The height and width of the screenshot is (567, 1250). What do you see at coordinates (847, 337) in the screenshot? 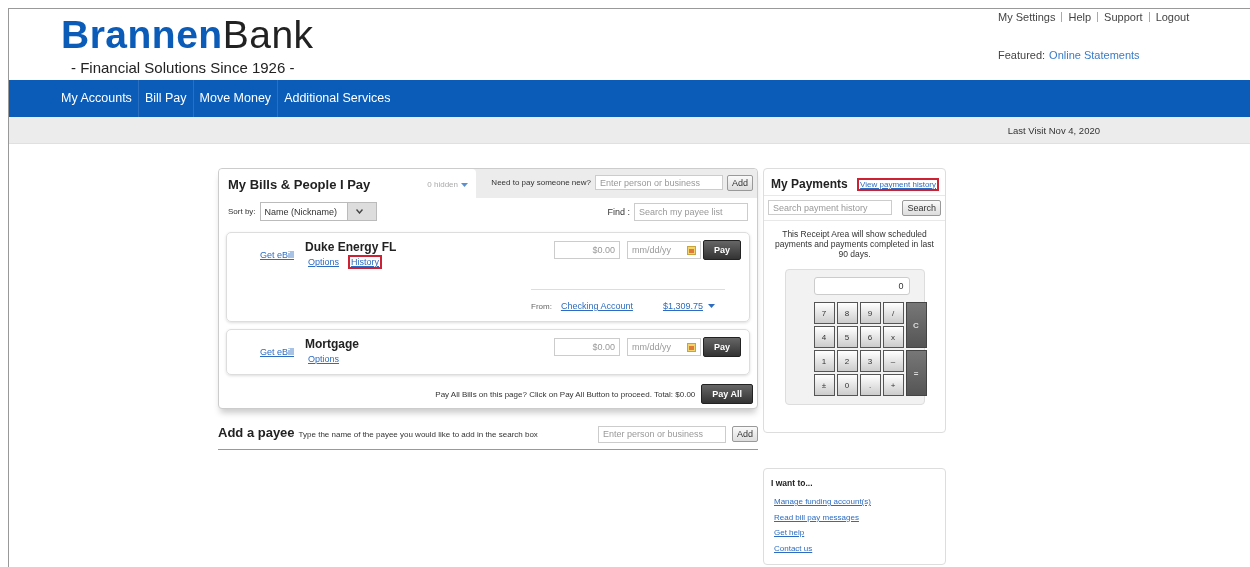
I see `calculator-key: 5` at bounding box center [847, 337].